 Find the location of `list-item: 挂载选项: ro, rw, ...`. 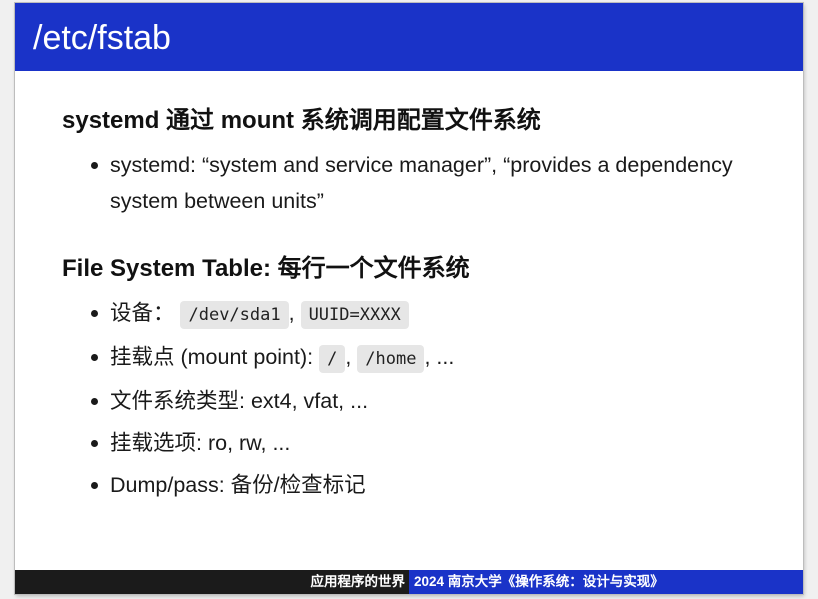

list-item: 挂载选项: ro, rw, ... is located at coordinates (436, 443).